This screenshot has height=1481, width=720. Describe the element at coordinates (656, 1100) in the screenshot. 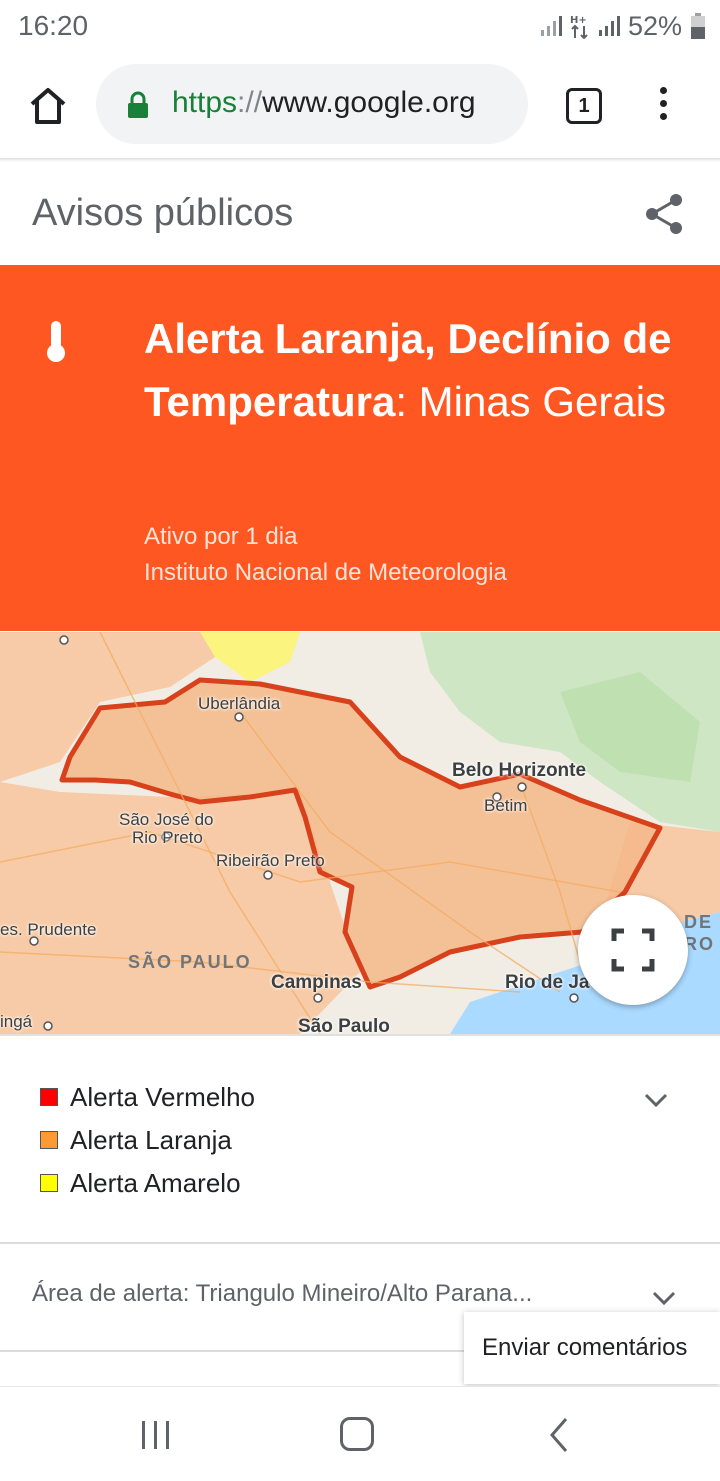

I see `legend-chevron-down-icon` at that location.